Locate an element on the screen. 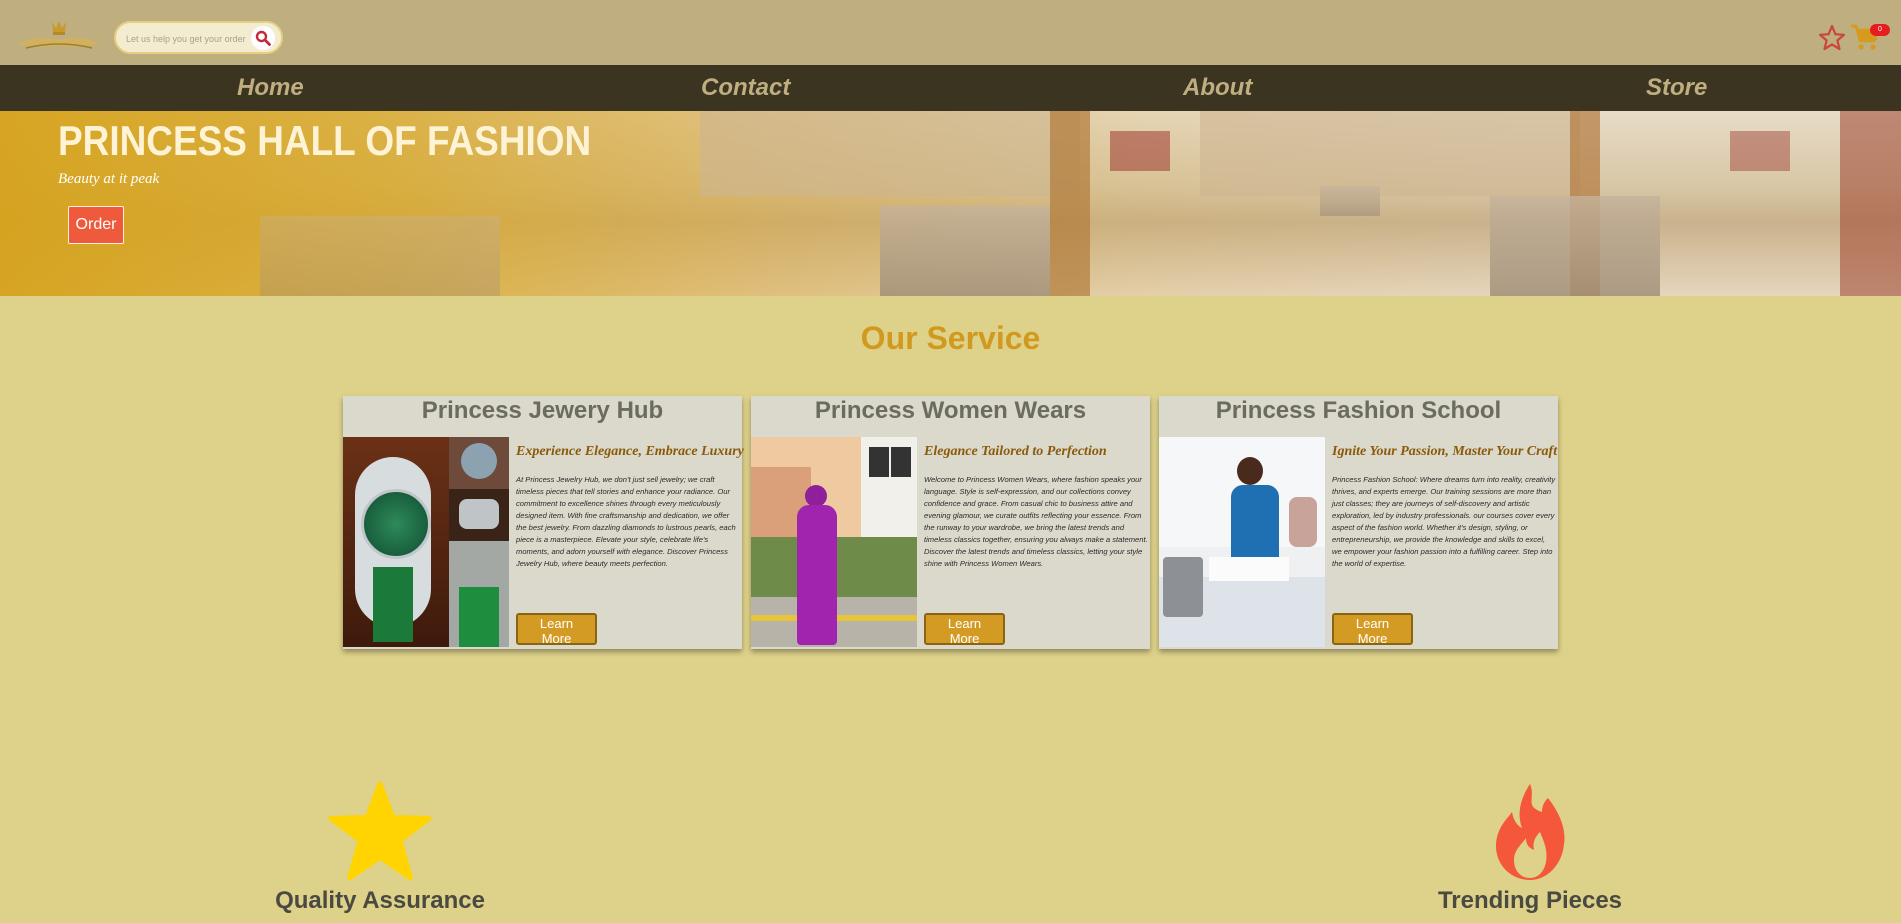 This screenshot has width=1901, height=923. search-icon is located at coordinates (263, 38).